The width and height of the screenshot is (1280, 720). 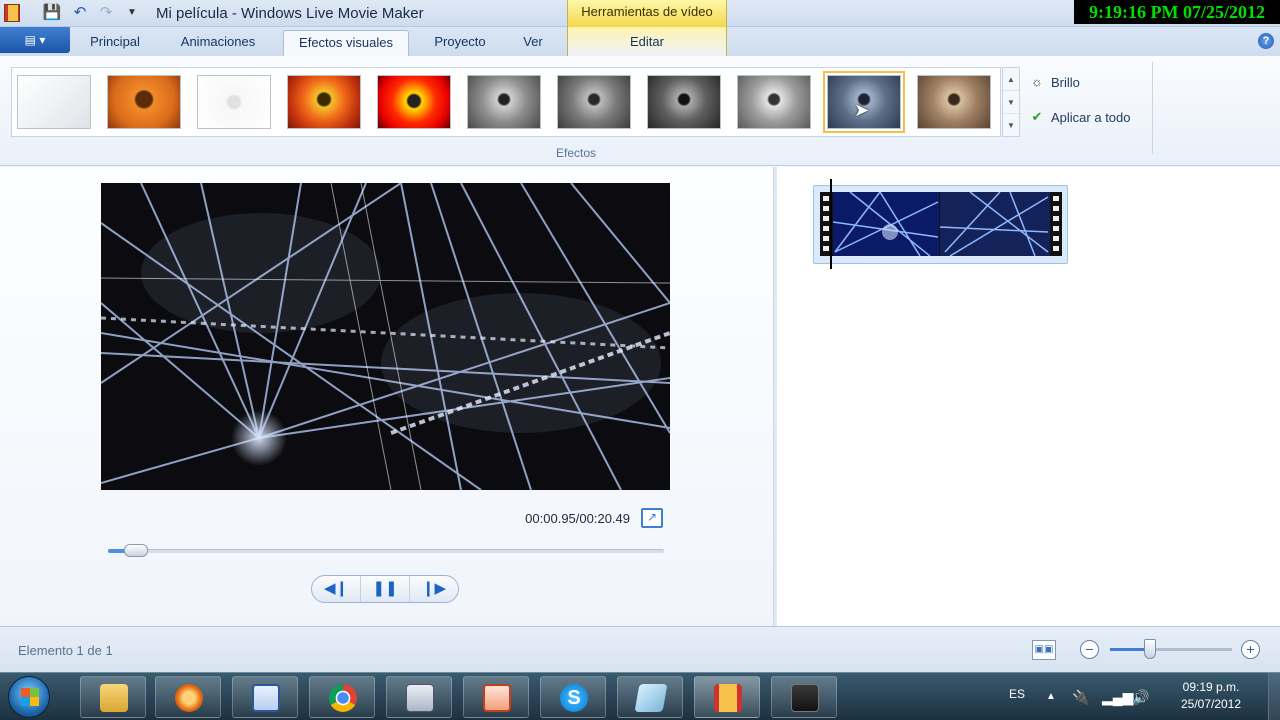 I want to click on tab-animaciones: Animaciones, so click(x=218, y=43).